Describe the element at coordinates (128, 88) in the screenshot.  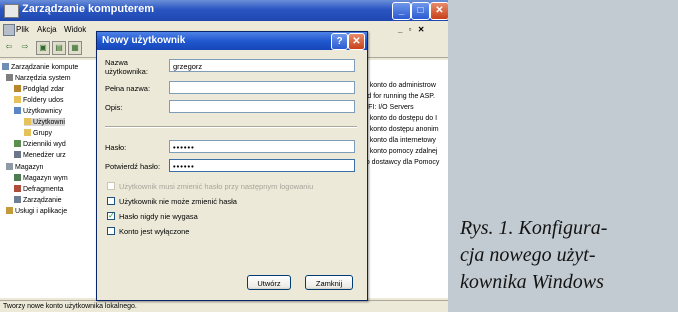
I see `fullname-label: Pełna nazwa:` at that location.